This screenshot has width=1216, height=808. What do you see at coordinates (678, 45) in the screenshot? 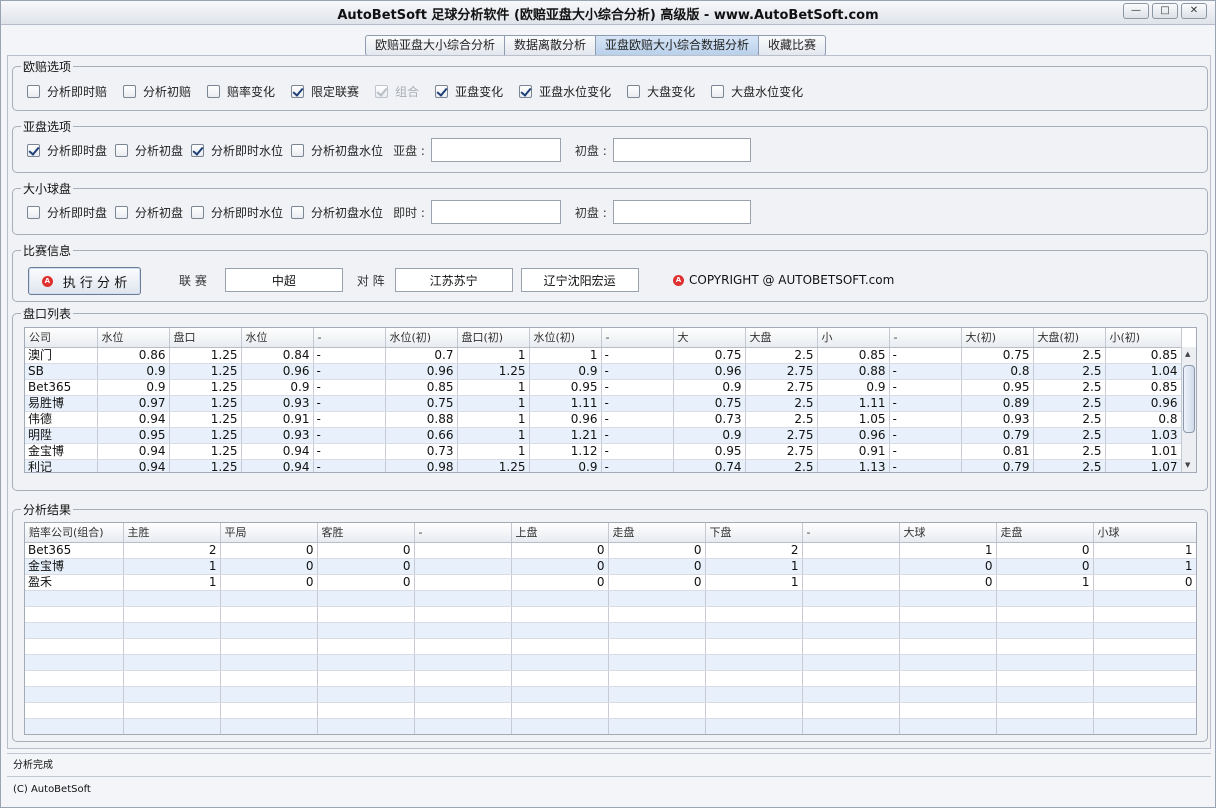
I see `tab-asian-euro-ou-data: 亚盘欧赔大小综合数据分析` at bounding box center [678, 45].